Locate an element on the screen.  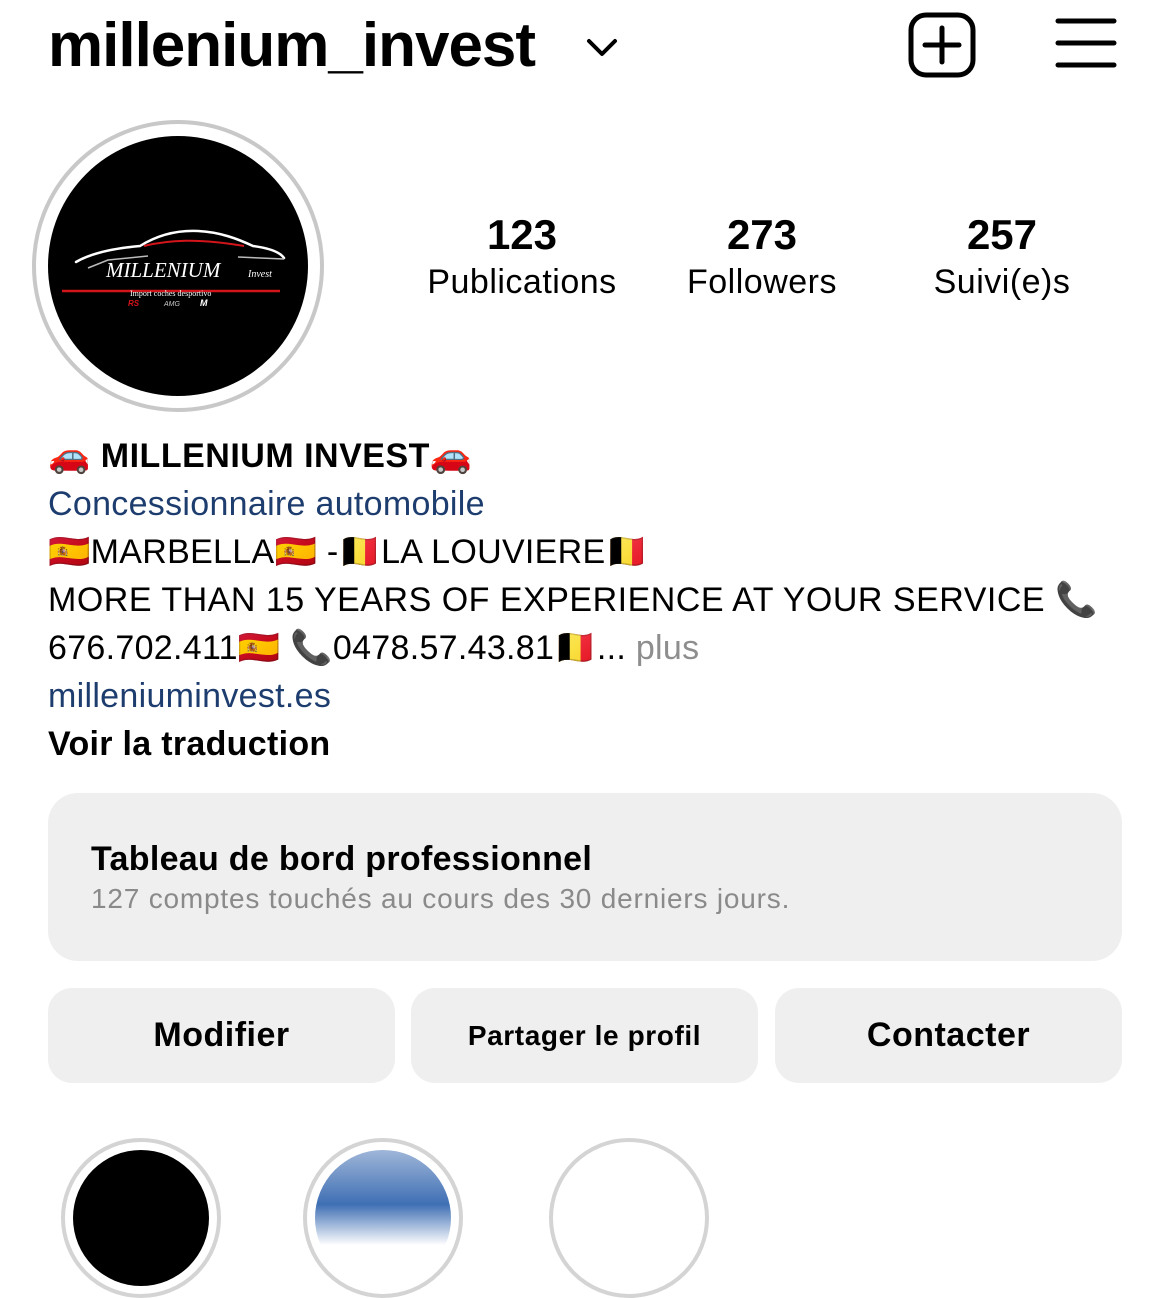
stat-following: 257 Suivi(e)s is located at coordinates (1002, 255).